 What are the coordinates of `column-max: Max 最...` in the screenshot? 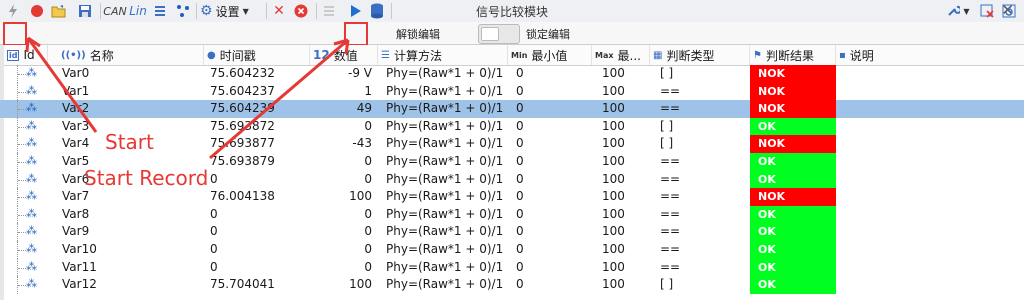 It's located at (621, 55).